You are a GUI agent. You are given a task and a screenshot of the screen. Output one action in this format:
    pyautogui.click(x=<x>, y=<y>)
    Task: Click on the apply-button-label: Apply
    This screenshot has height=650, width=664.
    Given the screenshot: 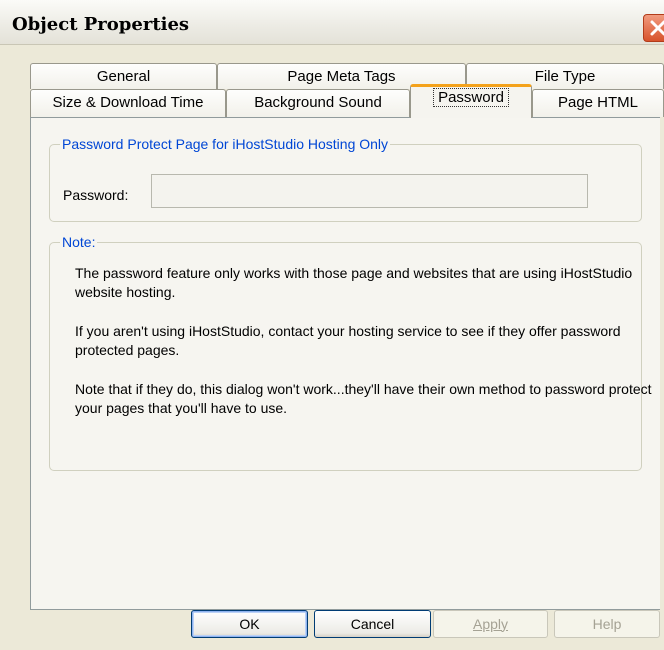 What is the action you would take?
    pyautogui.click(x=490, y=623)
    